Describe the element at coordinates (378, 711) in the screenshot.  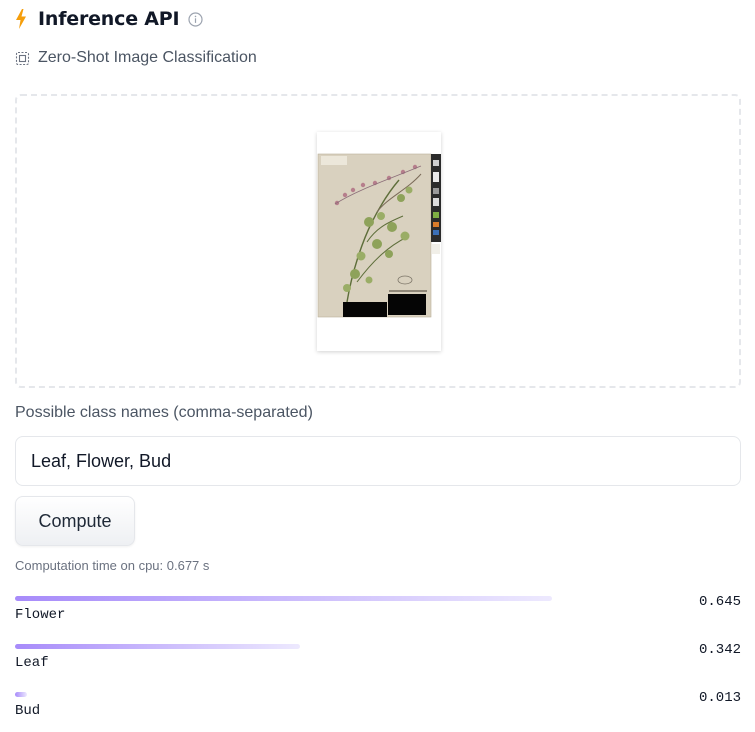
I see `result-row: Bud 0.013` at that location.